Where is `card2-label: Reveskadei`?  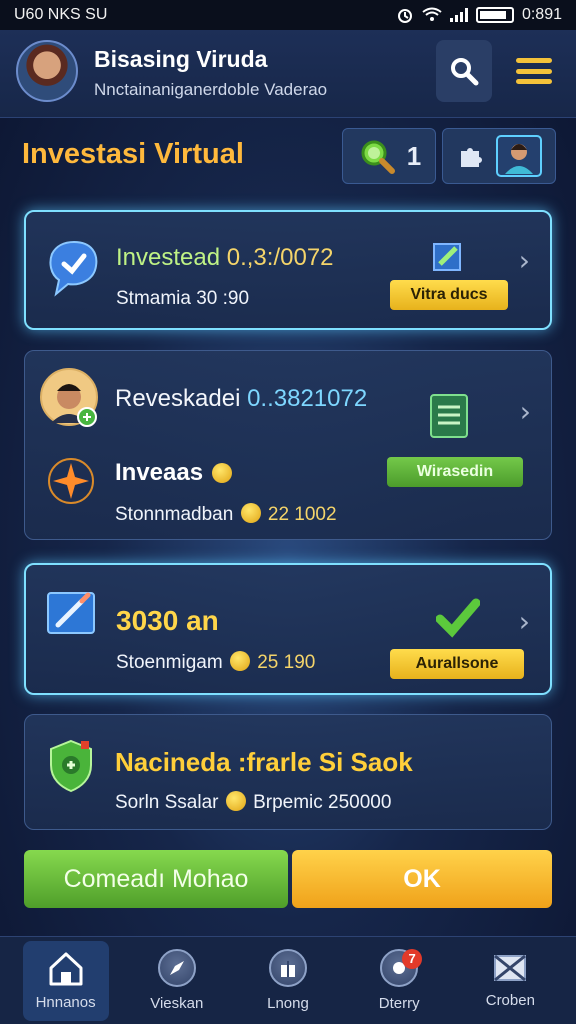
card2-label: Reveskadei is located at coordinates (178, 398).